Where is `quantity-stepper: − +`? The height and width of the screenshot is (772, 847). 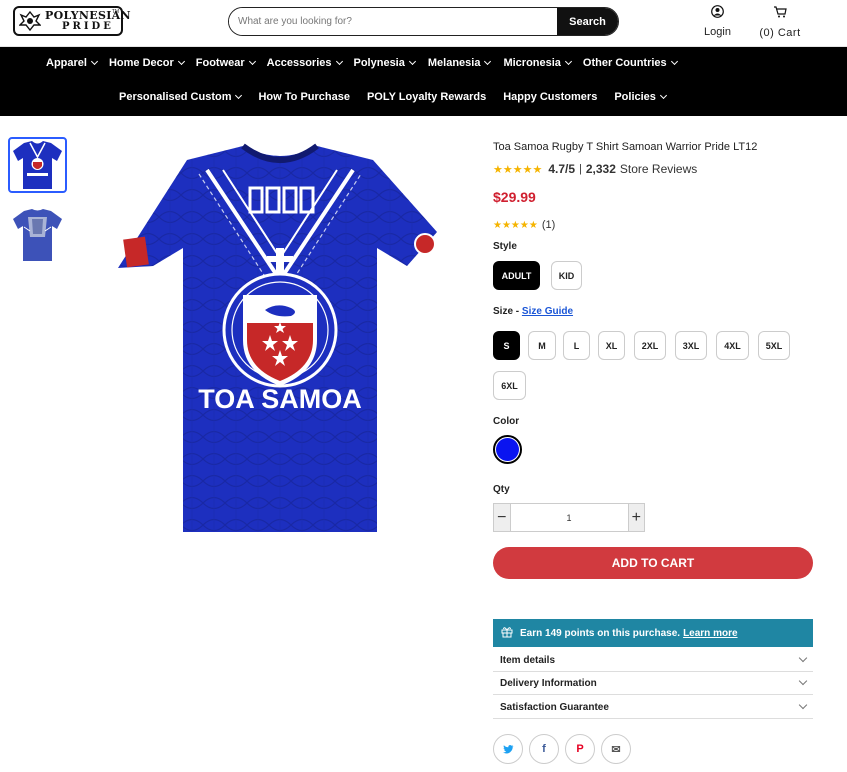
quantity-stepper: − + is located at coordinates (569, 517).